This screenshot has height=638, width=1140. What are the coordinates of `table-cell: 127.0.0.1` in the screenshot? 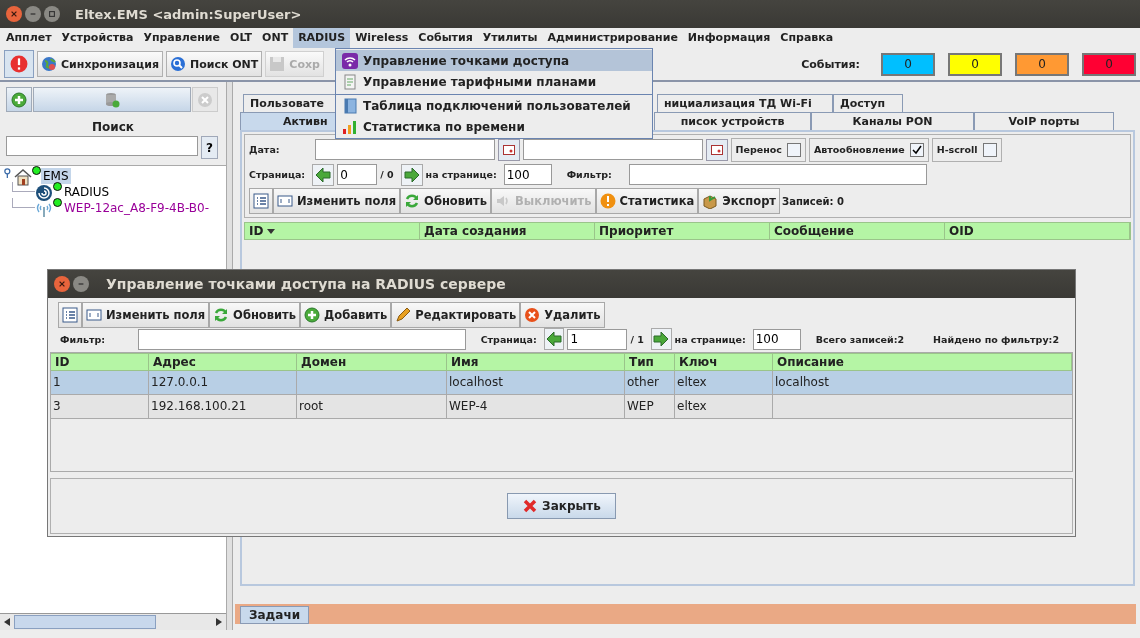 It's located at (180, 382).